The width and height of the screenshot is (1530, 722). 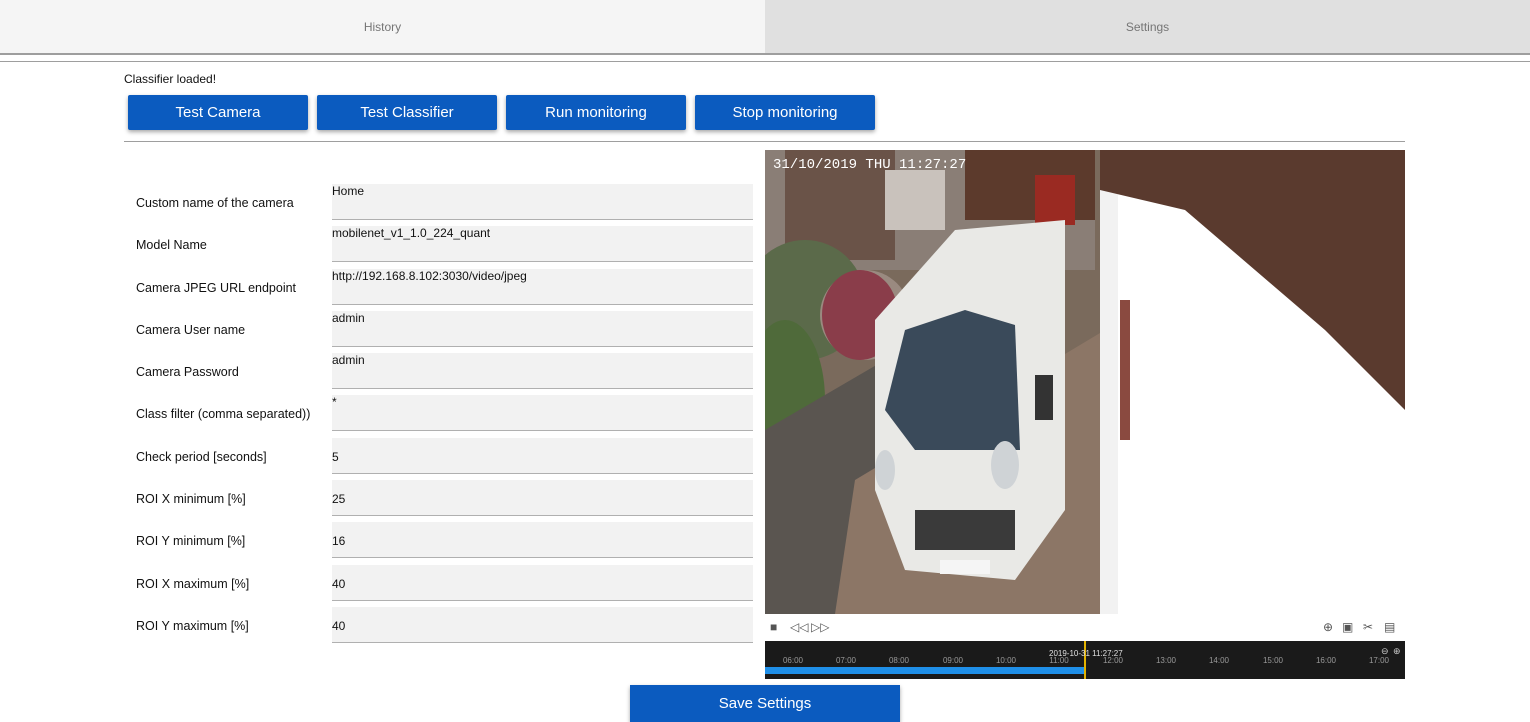 I want to click on form-row-roi-y-min: ROI Y minimum [%] 16, so click(x=439, y=543).